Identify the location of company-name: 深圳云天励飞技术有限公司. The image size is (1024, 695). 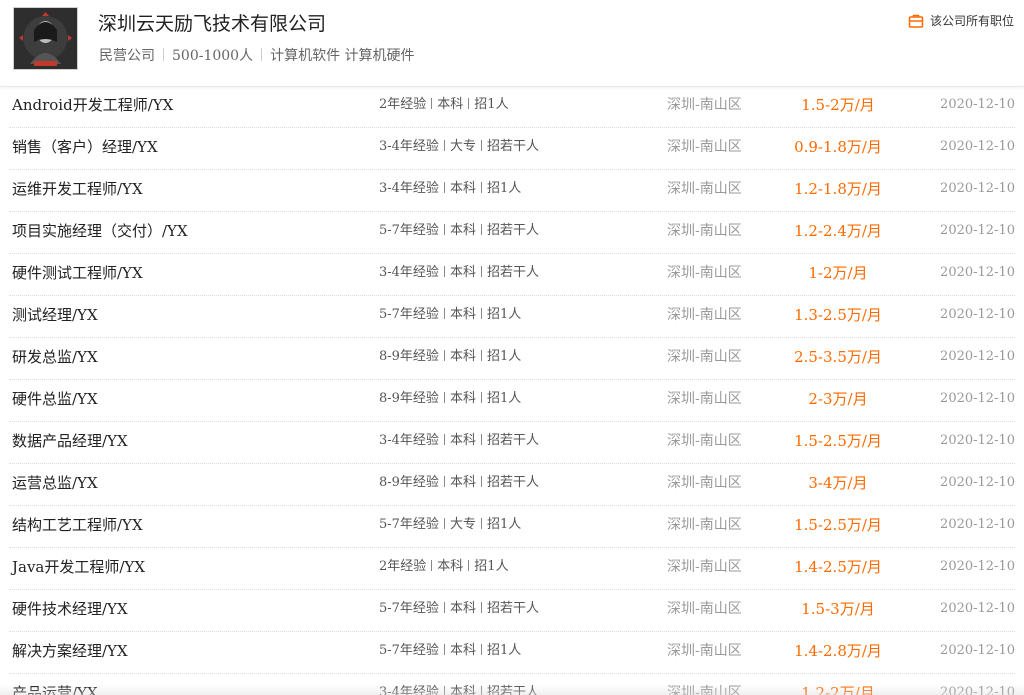
(212, 24).